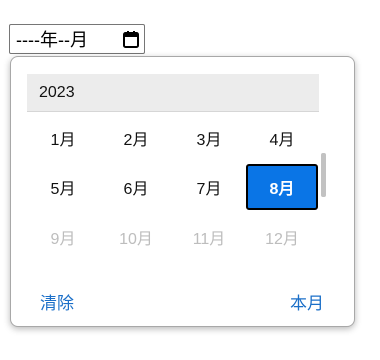 The image size is (380, 360). Describe the element at coordinates (307, 301) in the screenshot. I see `this-month-button: 本月` at that location.